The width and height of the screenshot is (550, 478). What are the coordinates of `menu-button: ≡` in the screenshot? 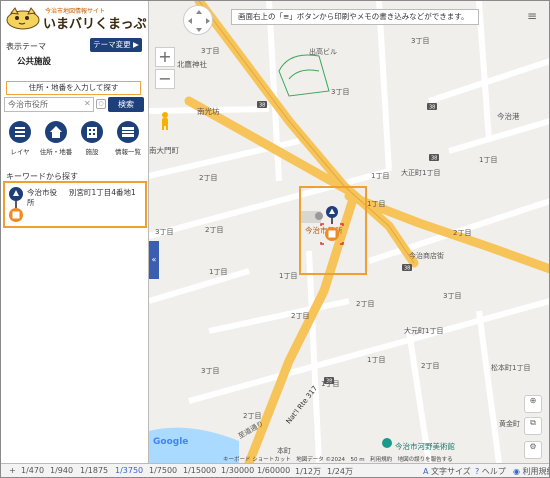 It's located at (532, 16).